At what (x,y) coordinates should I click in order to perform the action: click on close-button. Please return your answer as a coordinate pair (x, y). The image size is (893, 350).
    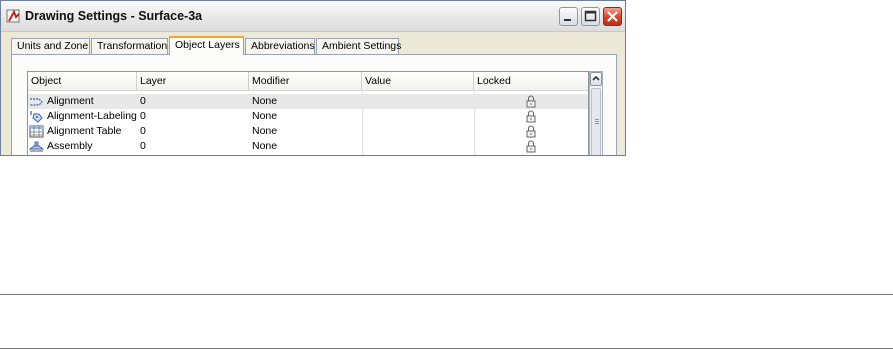
    Looking at the image, I should click on (612, 16).